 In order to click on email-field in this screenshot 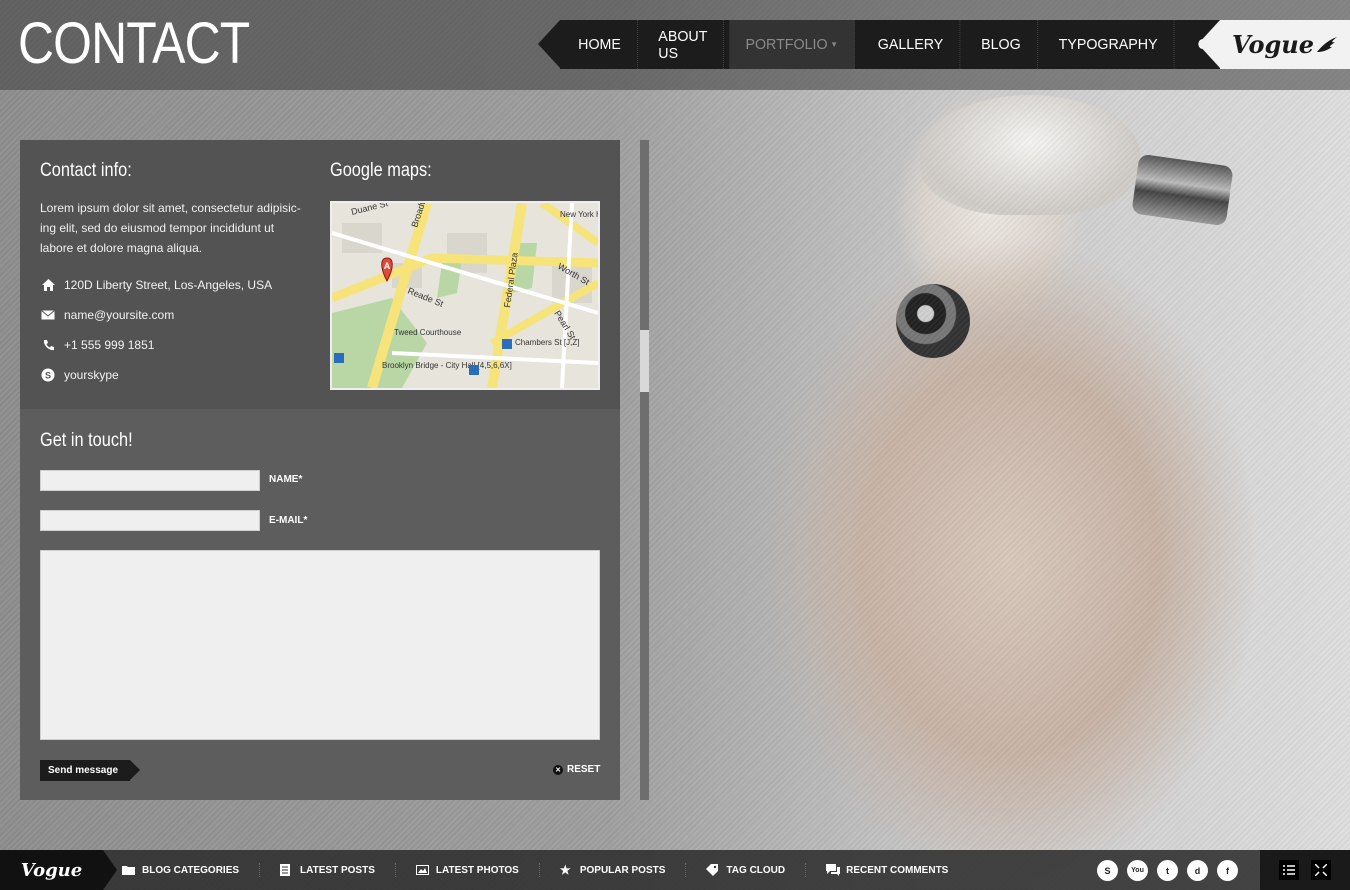, I will do `click(150, 520)`.